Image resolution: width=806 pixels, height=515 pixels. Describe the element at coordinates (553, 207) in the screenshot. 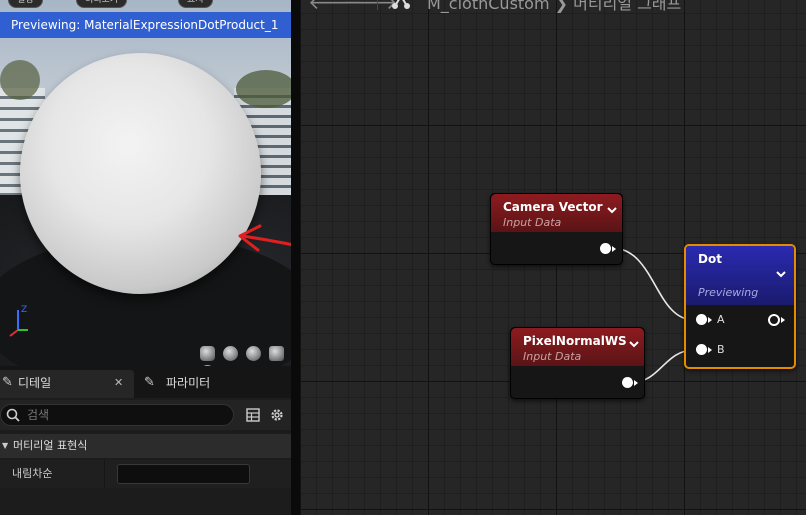

I see `node-title: Camera Vector` at that location.